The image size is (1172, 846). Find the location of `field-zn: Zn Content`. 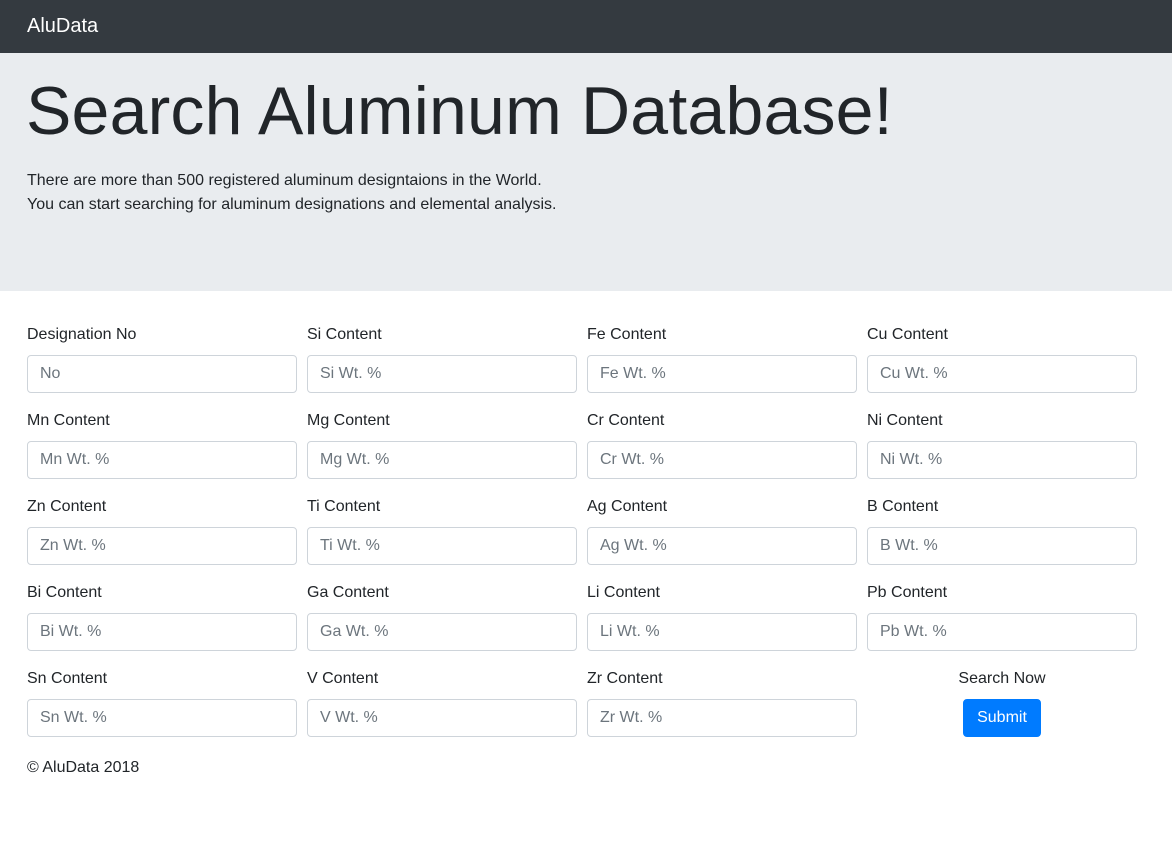

field-zn: Zn Content is located at coordinates (162, 540).